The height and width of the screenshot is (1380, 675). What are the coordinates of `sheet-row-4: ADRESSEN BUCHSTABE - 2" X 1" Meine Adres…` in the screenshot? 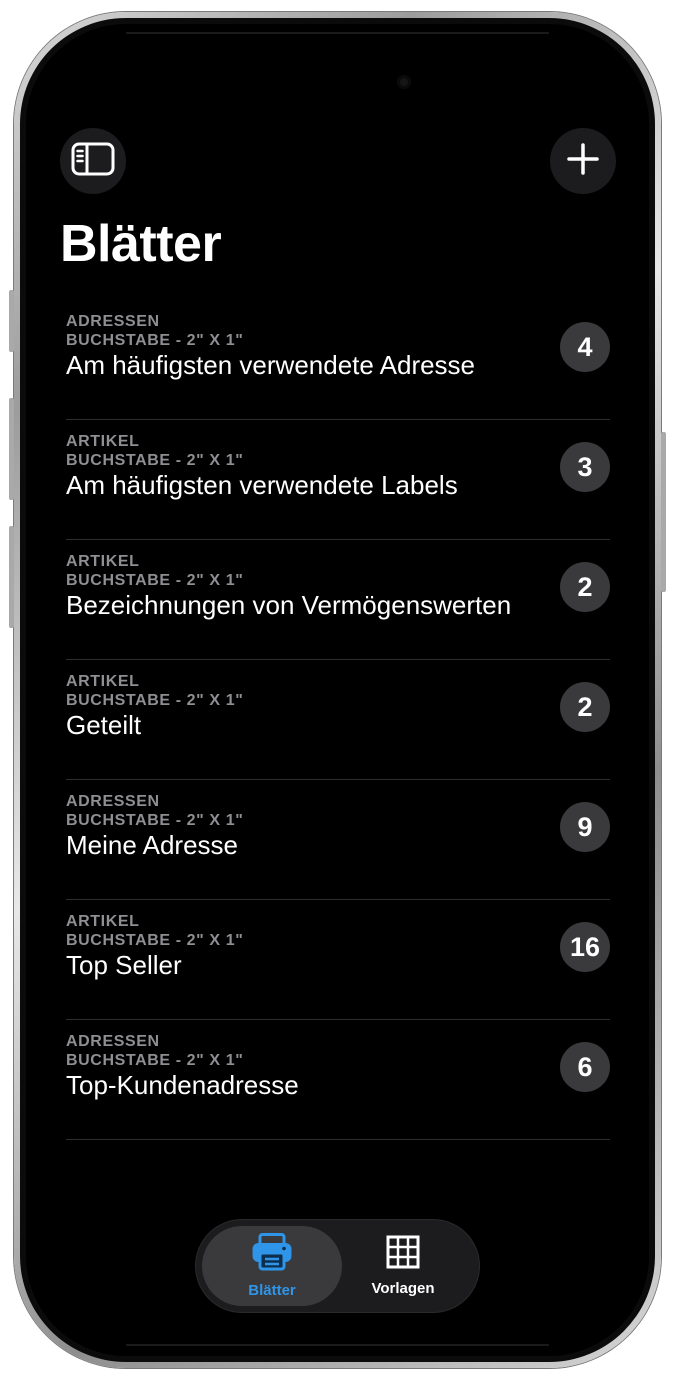 It's located at (338, 840).